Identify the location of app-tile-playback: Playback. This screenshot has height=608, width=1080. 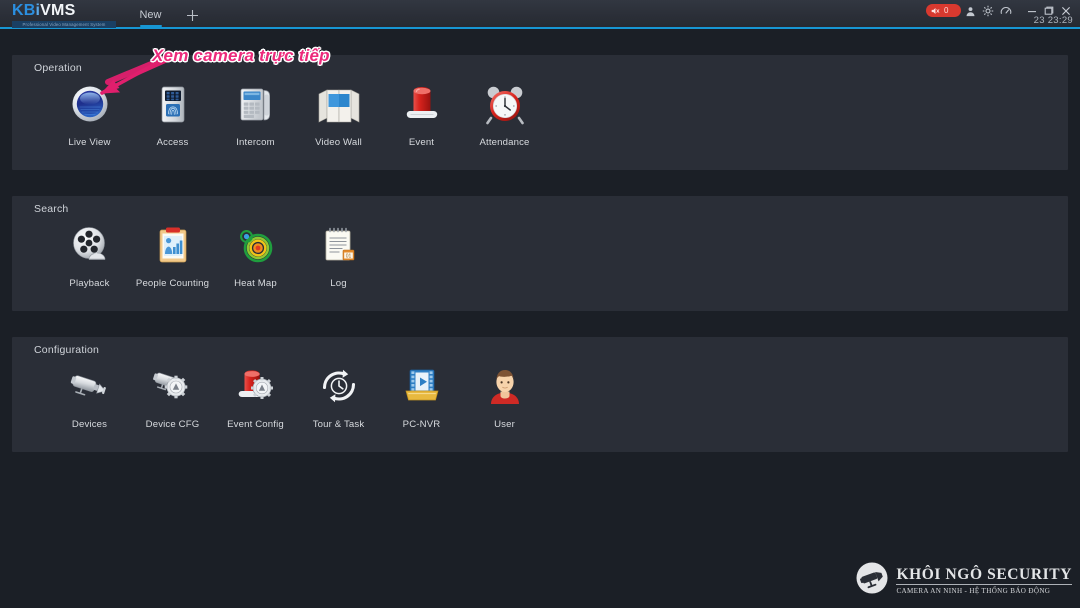
(89, 255).